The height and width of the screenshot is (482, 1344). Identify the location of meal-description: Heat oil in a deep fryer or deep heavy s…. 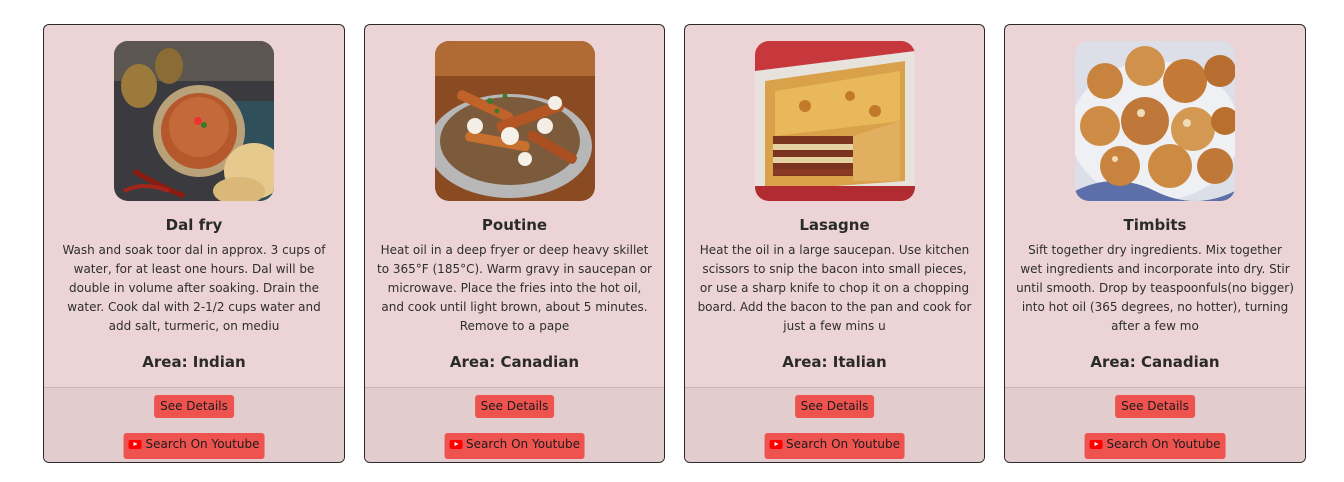
(514, 288).